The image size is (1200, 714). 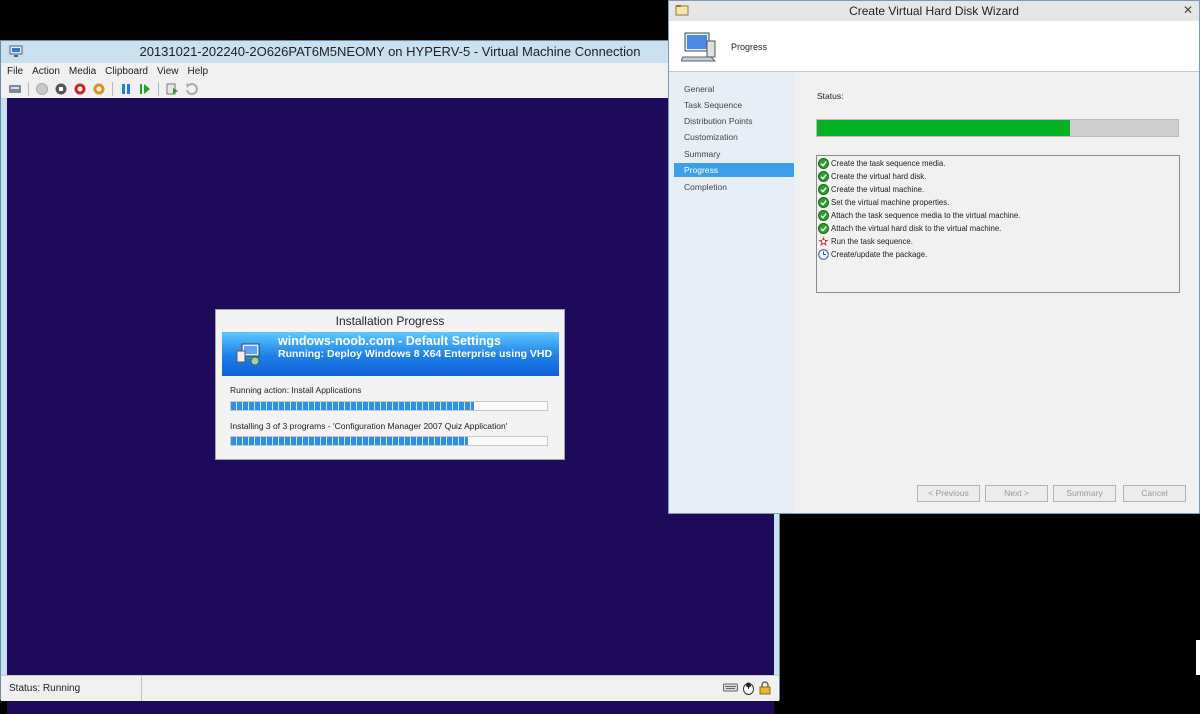 I want to click on ctrl-alt-del-icon, so click(x=15, y=89).